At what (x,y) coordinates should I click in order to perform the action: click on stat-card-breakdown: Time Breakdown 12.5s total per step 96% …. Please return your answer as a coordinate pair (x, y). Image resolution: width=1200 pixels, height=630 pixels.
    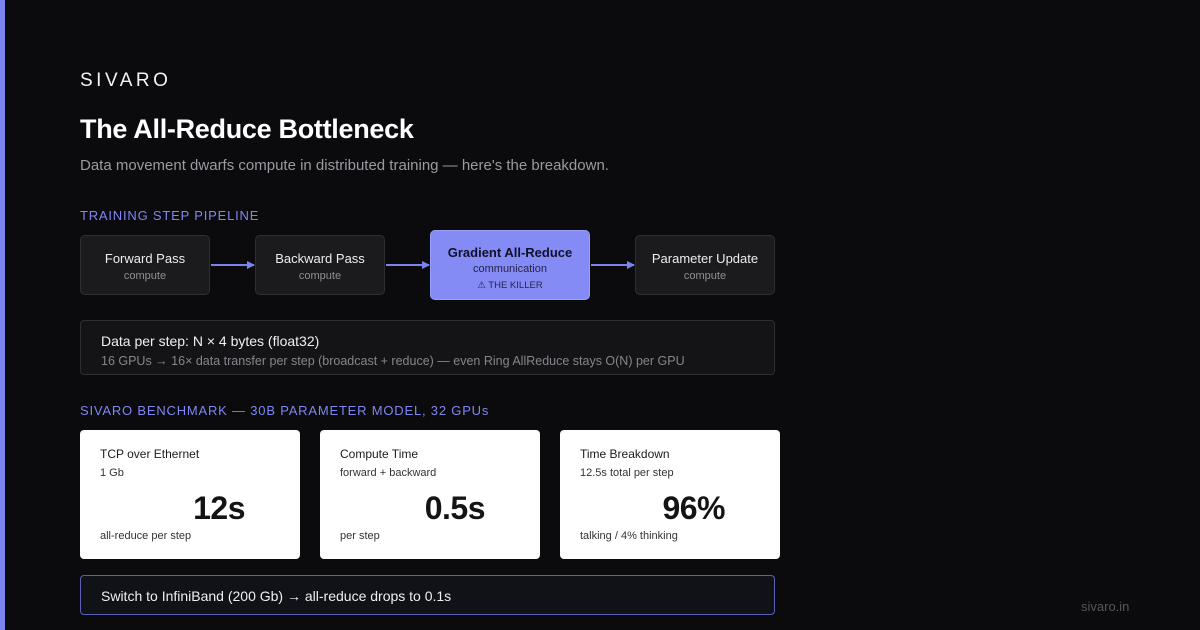
    Looking at the image, I should click on (670, 494).